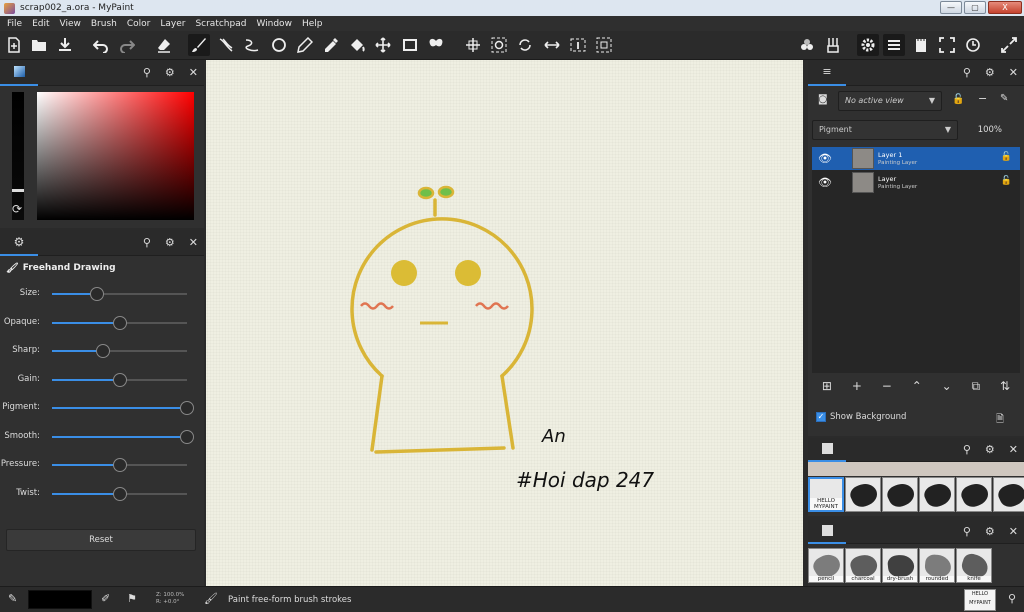 The image size is (1024, 612). What do you see at coordinates (132, 598) in the screenshot?
I see `pin-icon: ⚑` at bounding box center [132, 598].